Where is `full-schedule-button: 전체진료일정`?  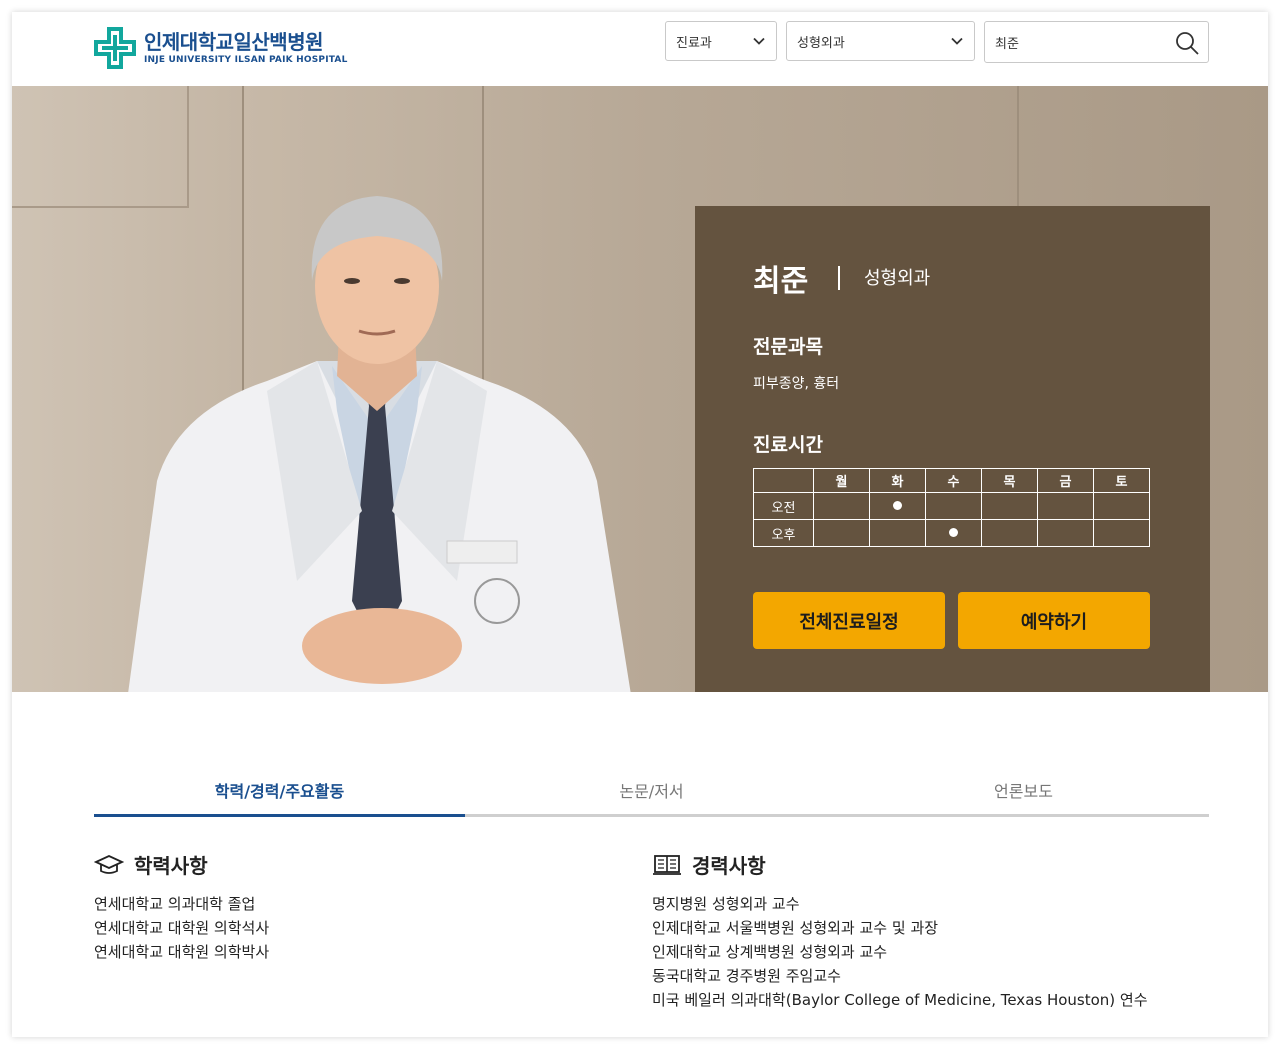
full-schedule-button: 전체진료일정 is located at coordinates (849, 620).